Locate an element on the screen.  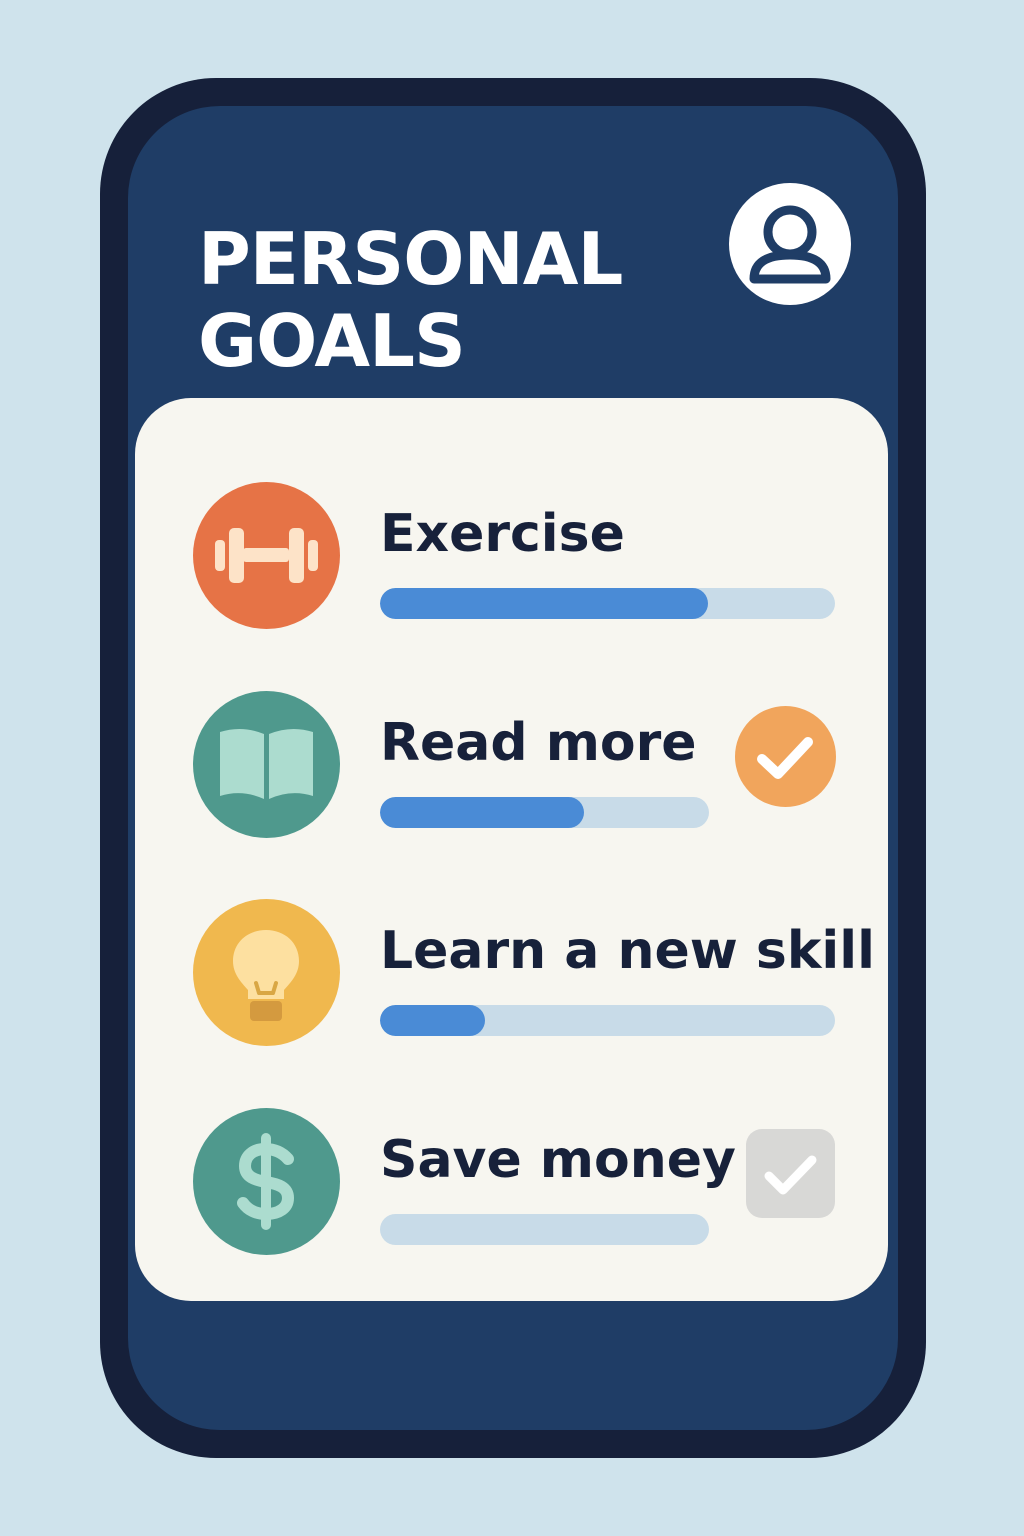
goal-title: Save money is located at coordinates (558, 1160).